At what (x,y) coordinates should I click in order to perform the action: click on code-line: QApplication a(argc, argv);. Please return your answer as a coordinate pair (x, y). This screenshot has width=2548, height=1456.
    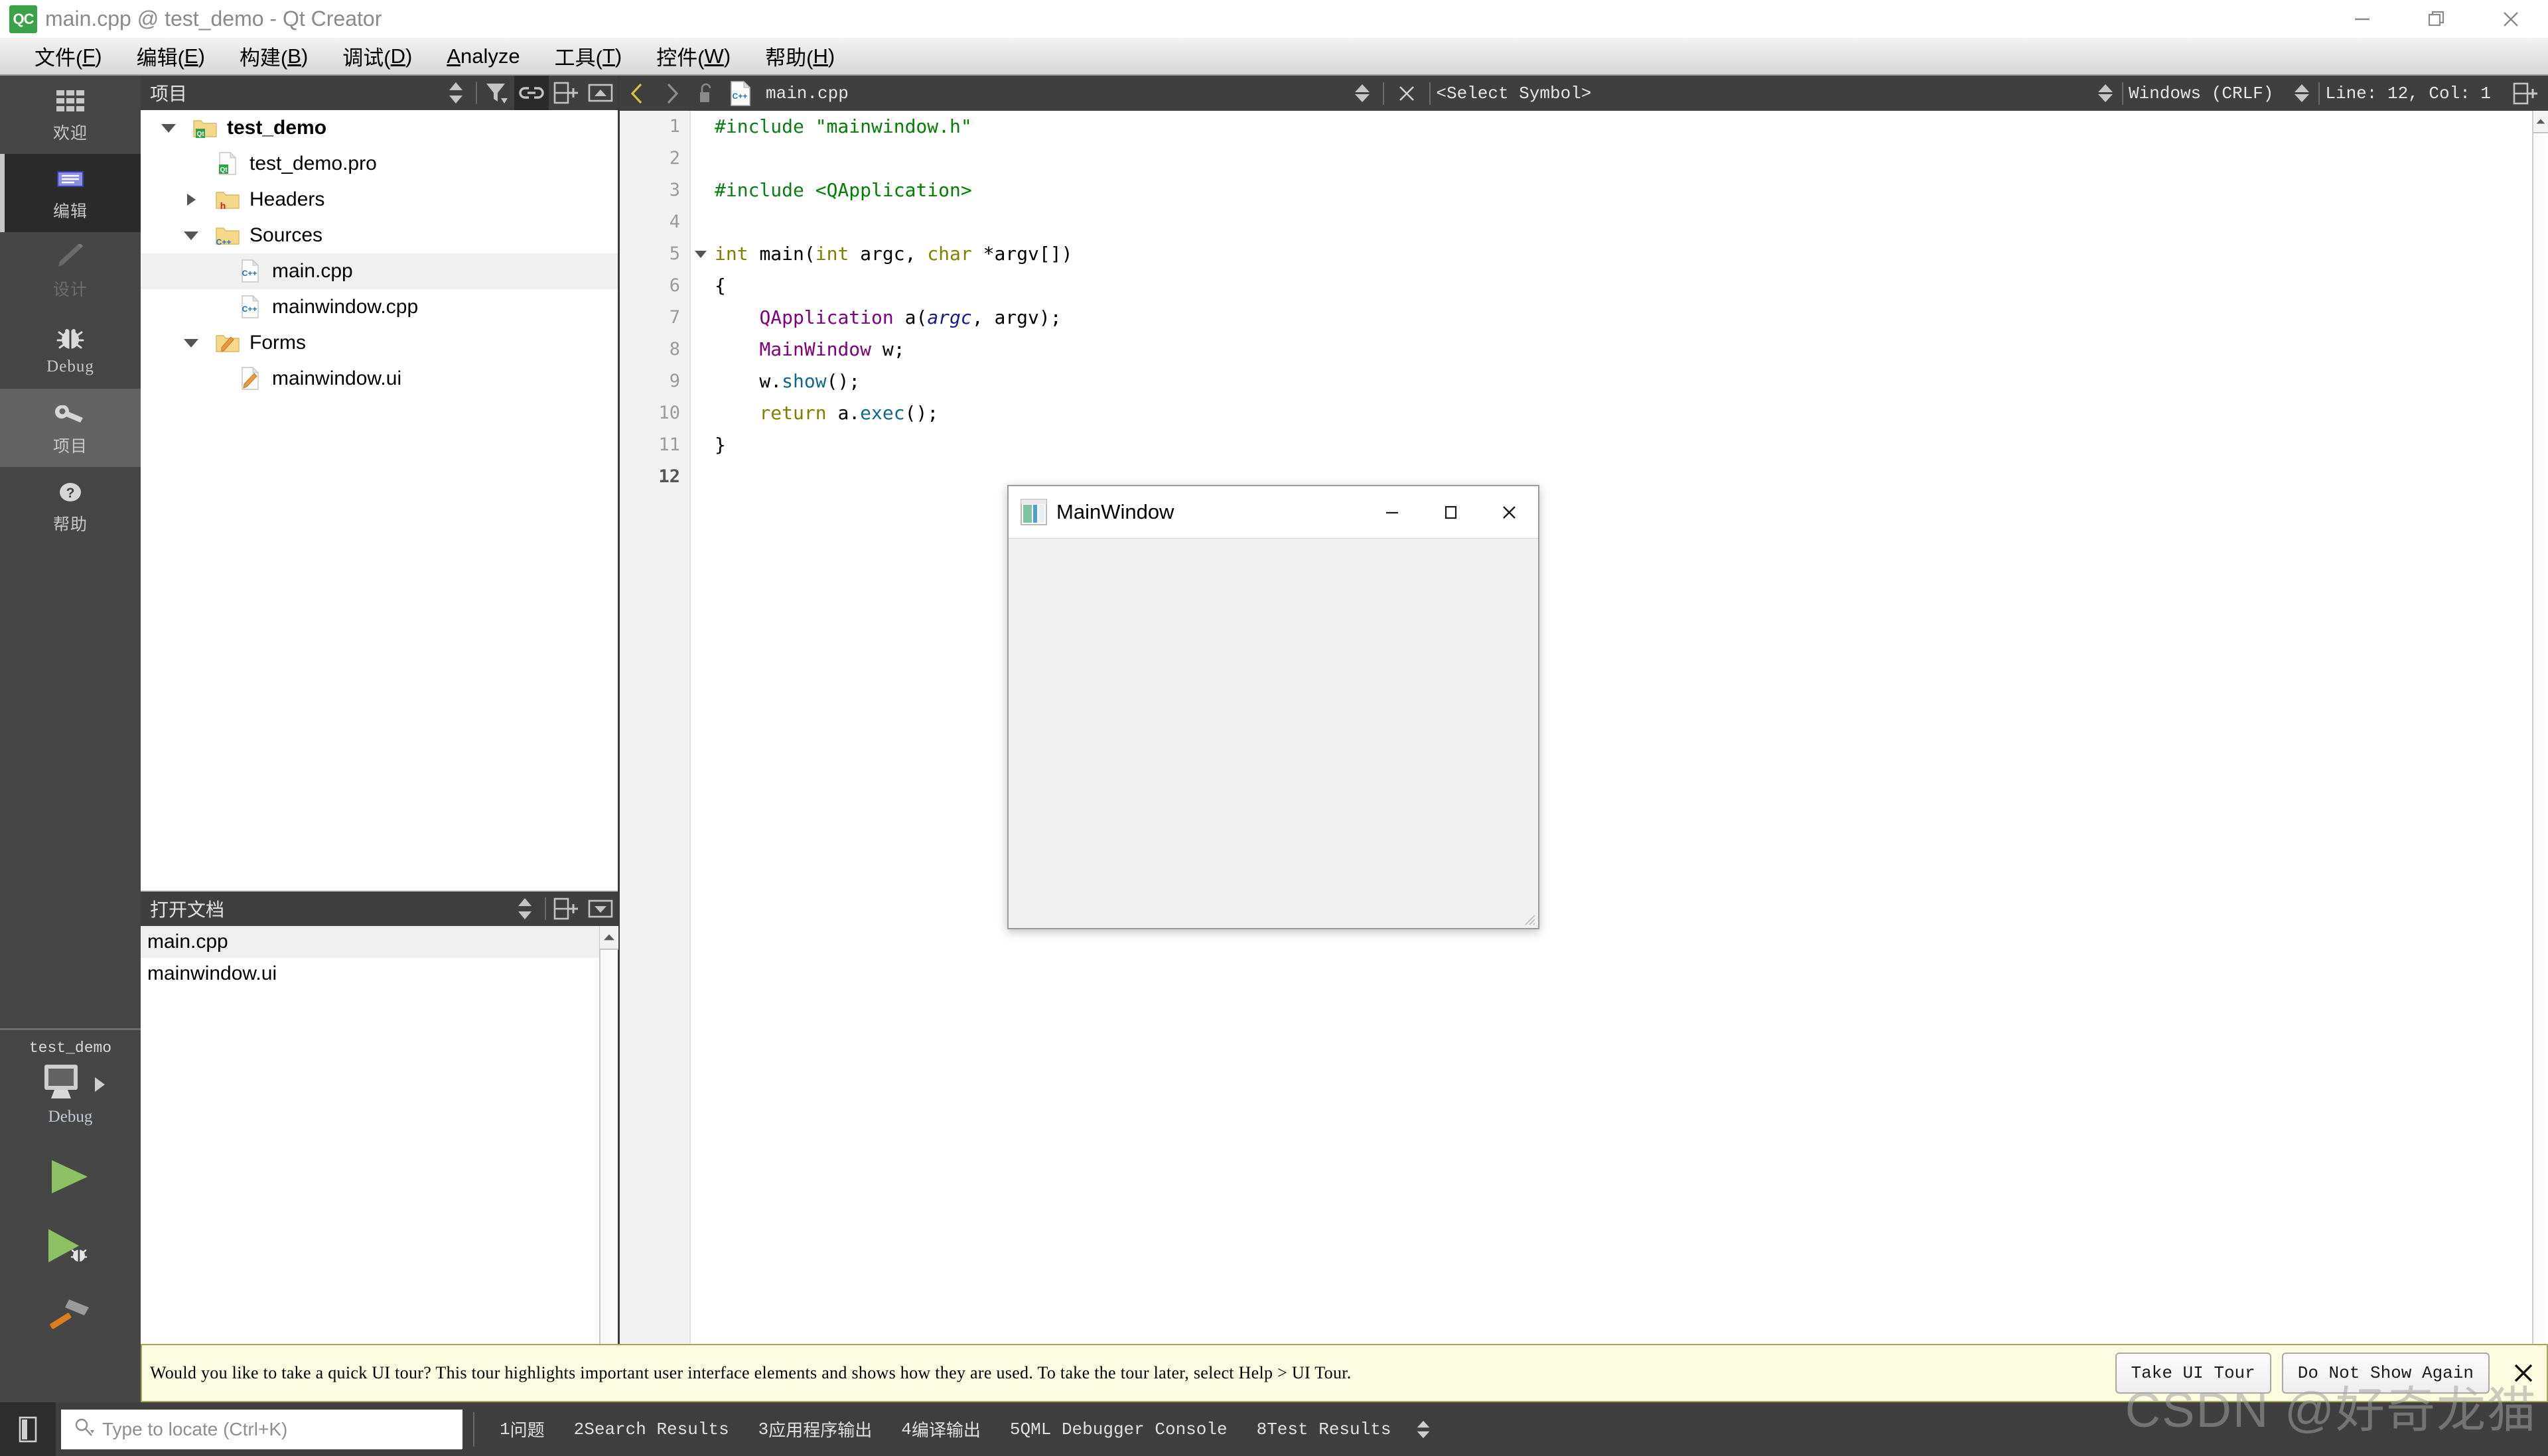
    Looking at the image, I should click on (1624, 318).